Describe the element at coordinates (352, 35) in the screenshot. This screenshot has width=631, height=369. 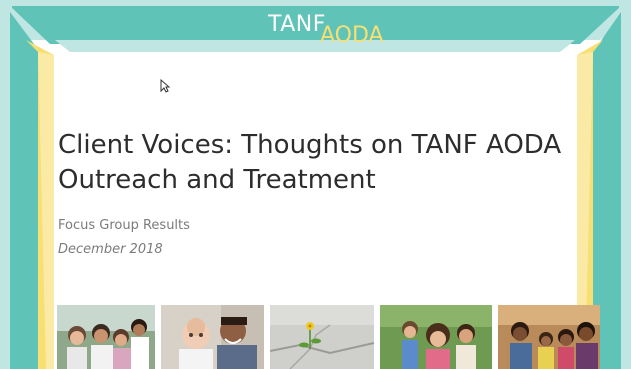
I see `logo-aoda-text: AODA` at that location.